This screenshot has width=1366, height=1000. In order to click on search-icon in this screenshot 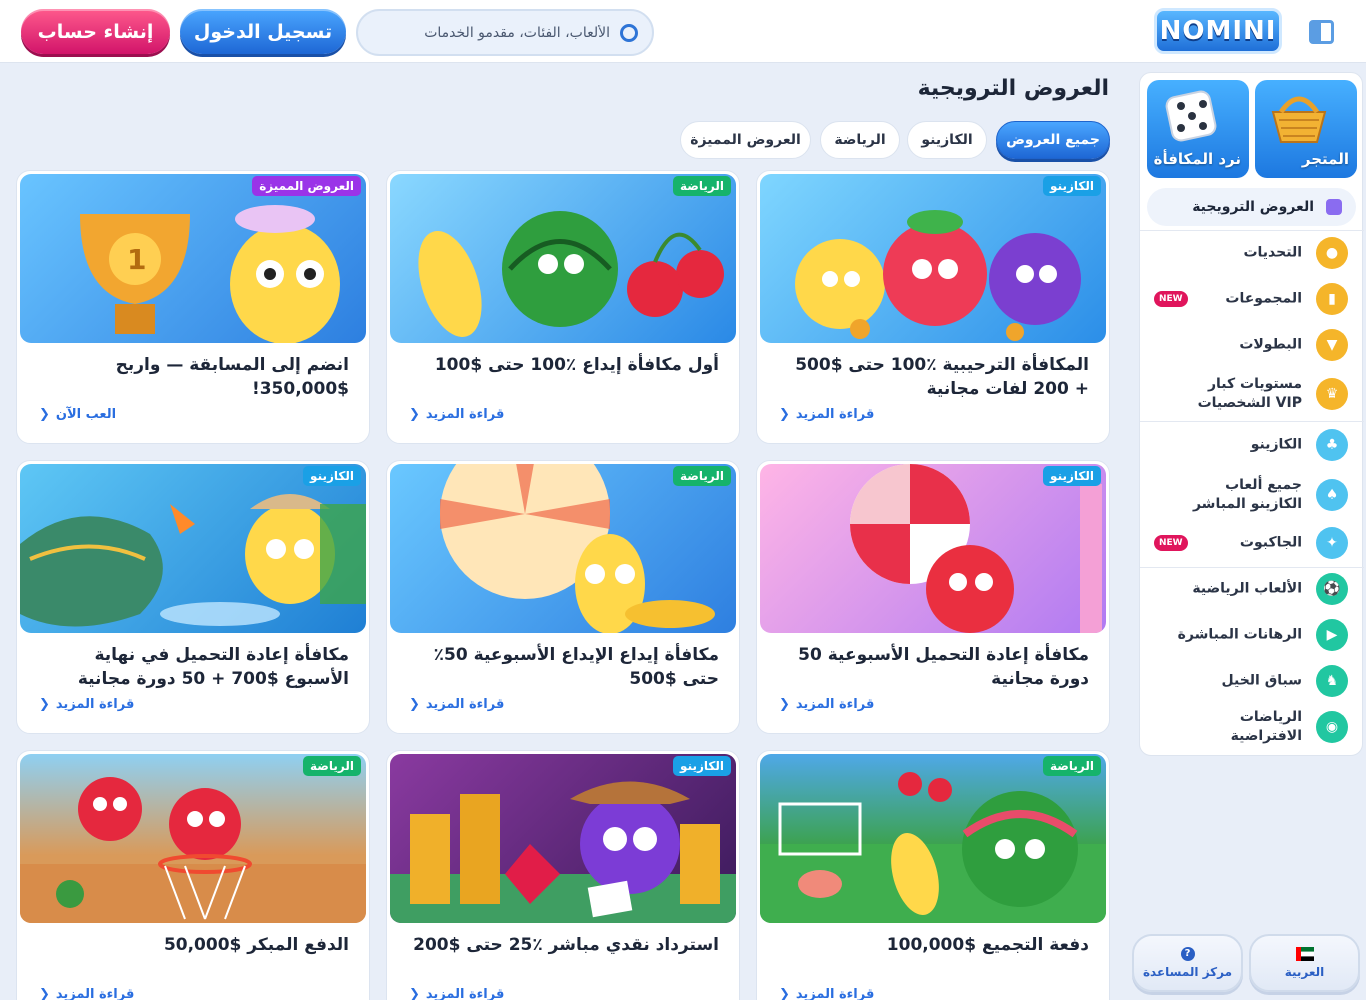, I will do `click(629, 32)`.